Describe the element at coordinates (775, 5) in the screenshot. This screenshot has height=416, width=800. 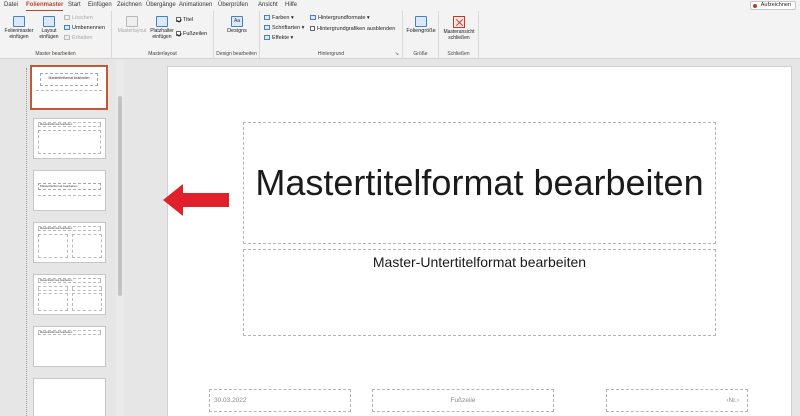
I see `record-label: Aufzeichnen` at that location.